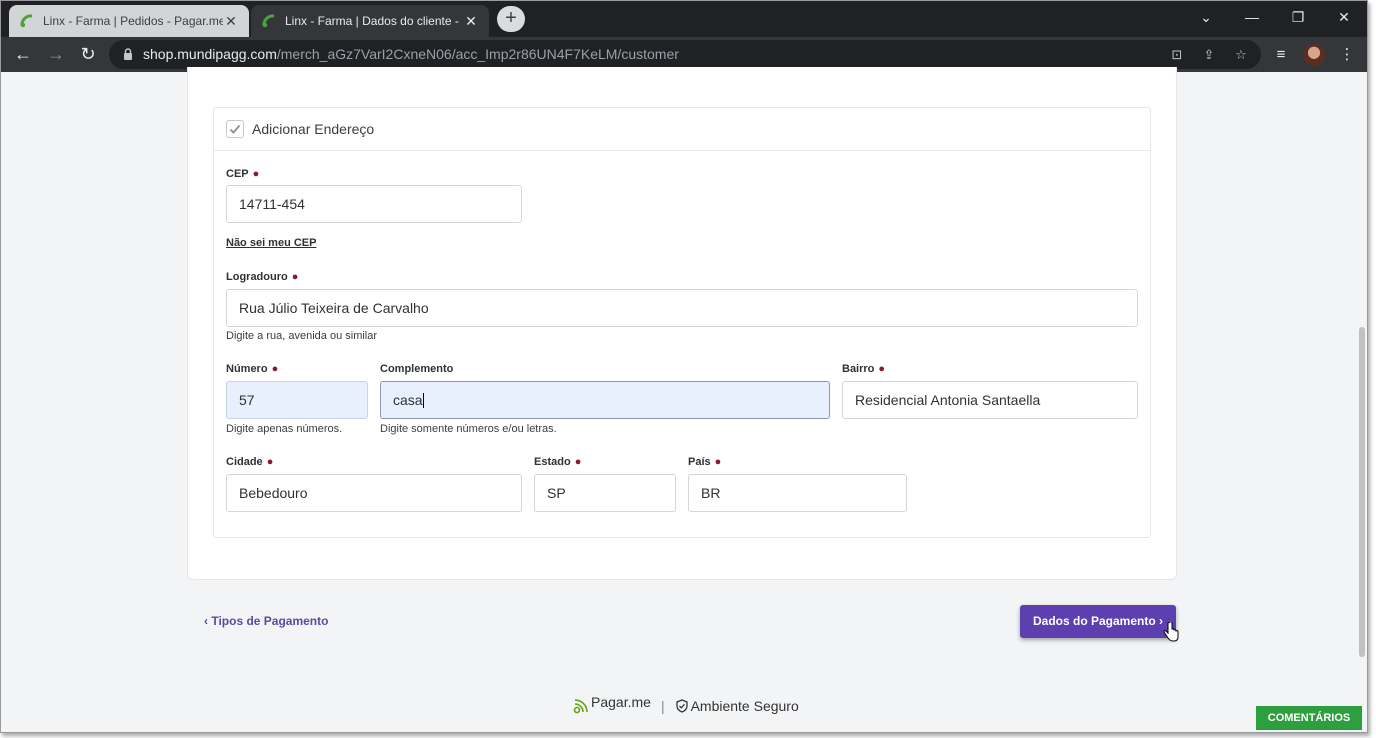 Image resolution: width=1376 pixels, height=738 pixels. I want to click on lock-icon, so click(128, 54).